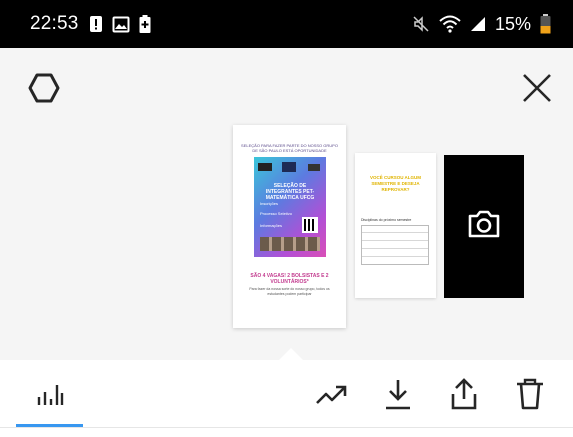 Image resolution: width=573 pixels, height=437 pixels. I want to click on share-button, so click(464, 396).